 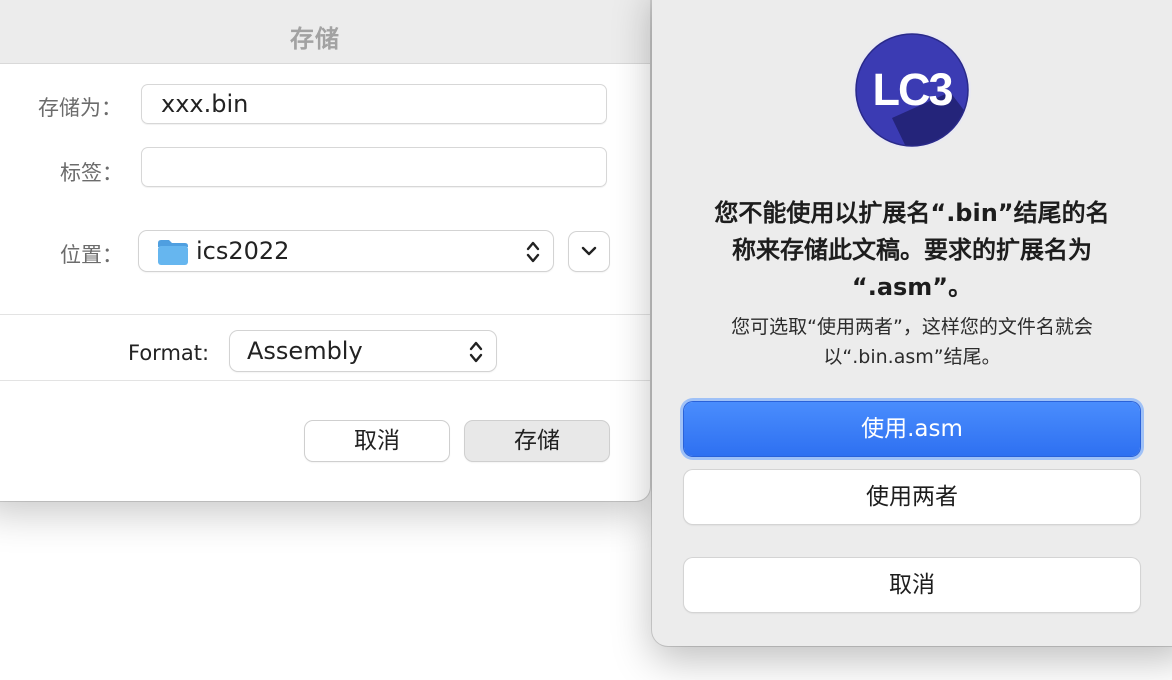 I want to click on save-dialog-titlebar: 存储, so click(x=325, y=32).